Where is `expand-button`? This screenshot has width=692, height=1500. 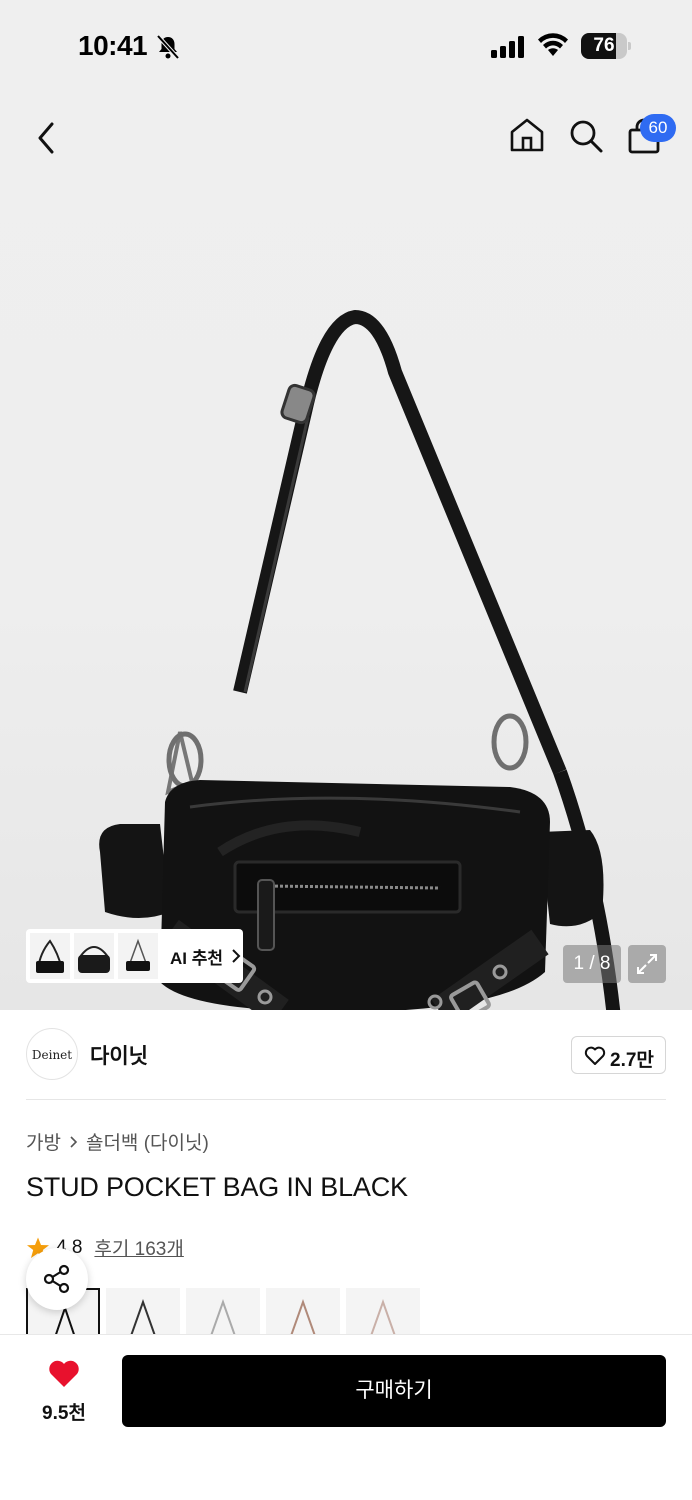 expand-button is located at coordinates (647, 964).